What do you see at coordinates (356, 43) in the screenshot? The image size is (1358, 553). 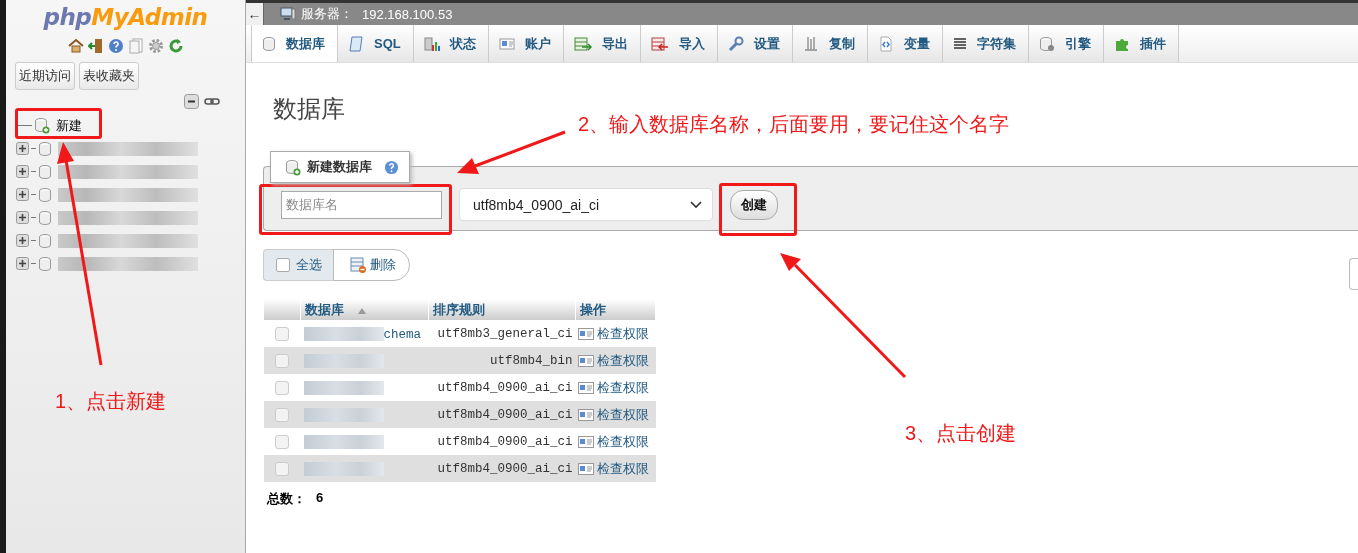 I see `scroll-icon` at bounding box center [356, 43].